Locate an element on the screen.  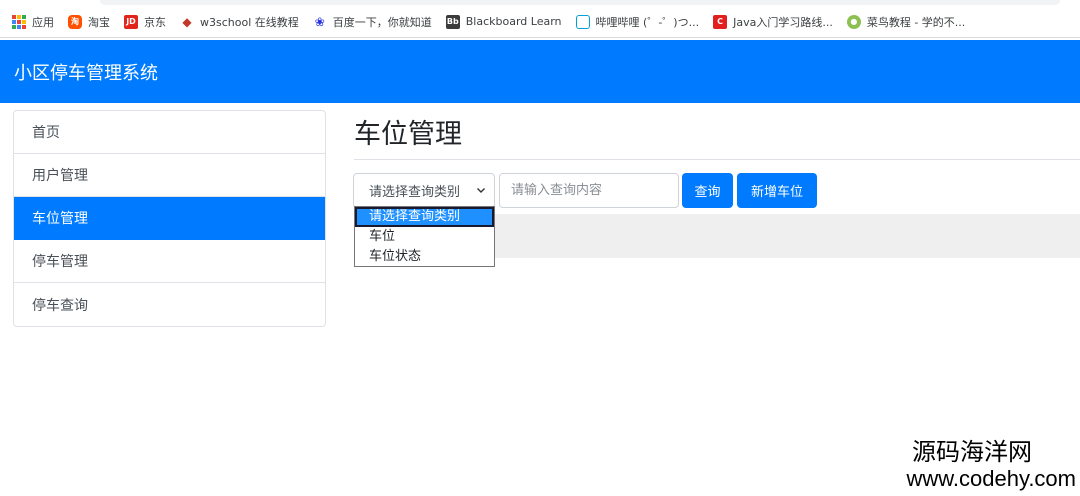
search-input is located at coordinates (589, 190).